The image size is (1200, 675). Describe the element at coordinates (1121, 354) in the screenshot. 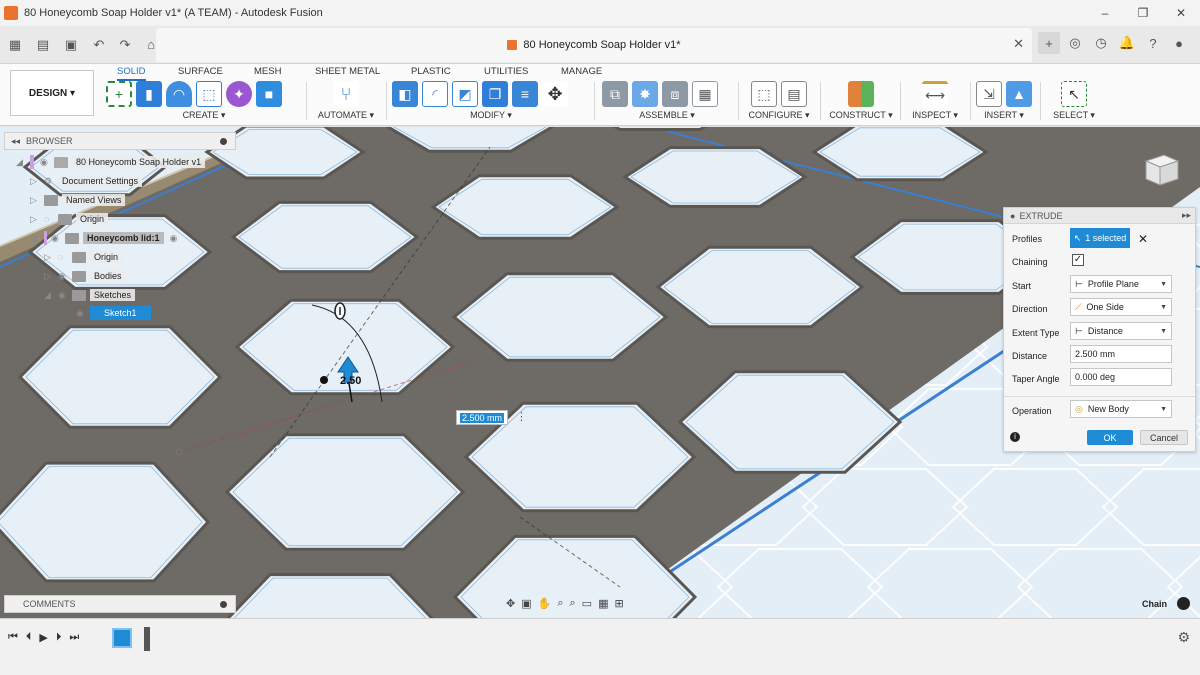

I see `distance-input: 2.500 mm` at that location.